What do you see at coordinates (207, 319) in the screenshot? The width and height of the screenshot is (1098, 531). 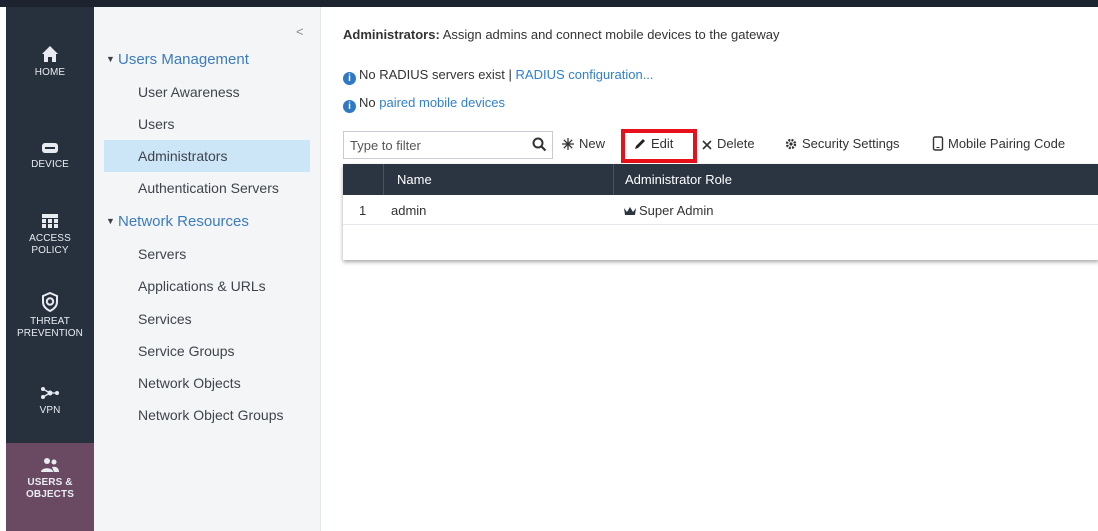 I see `tree-item-services: Services` at bounding box center [207, 319].